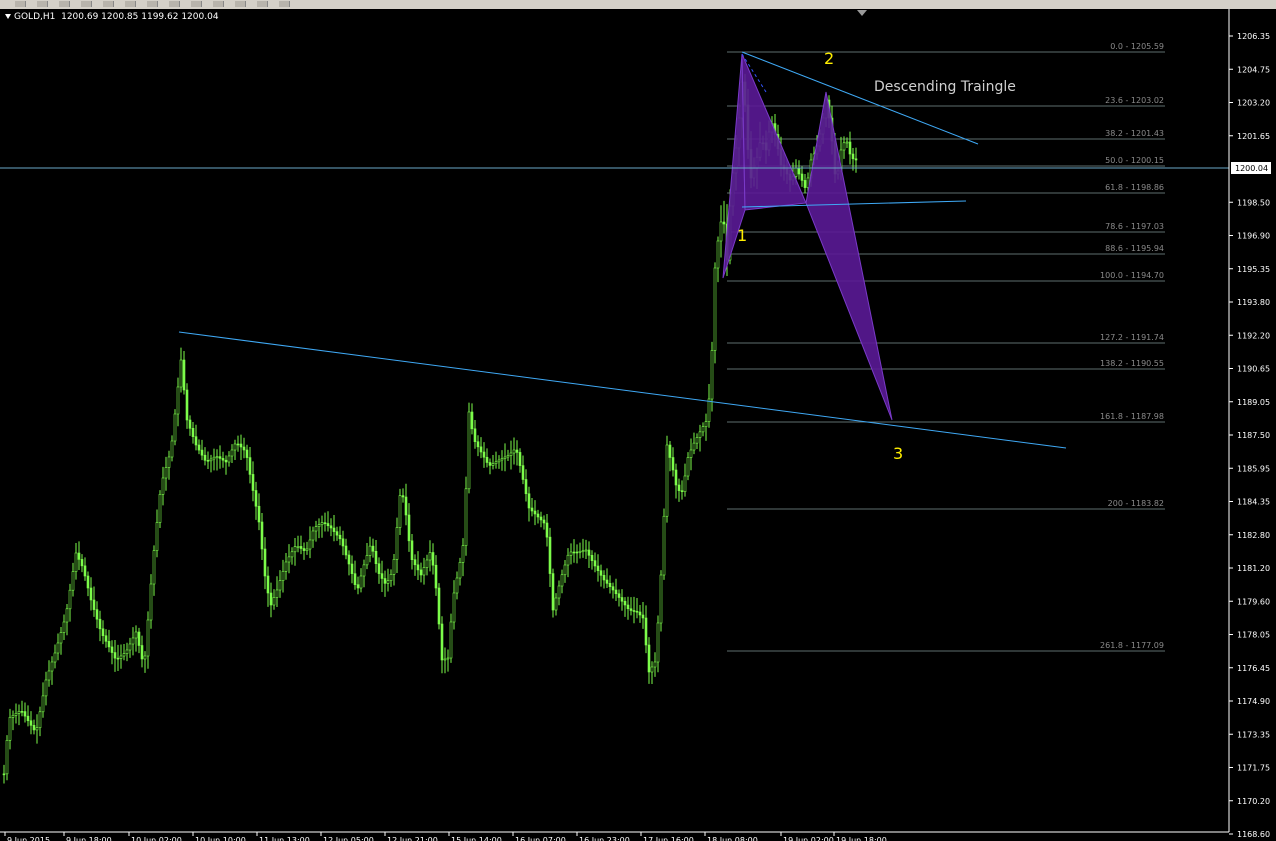 Image resolution: width=1276 pixels, height=841 pixels. What do you see at coordinates (829, 58) in the screenshot?
I see `point-2-label: 2` at bounding box center [829, 58].